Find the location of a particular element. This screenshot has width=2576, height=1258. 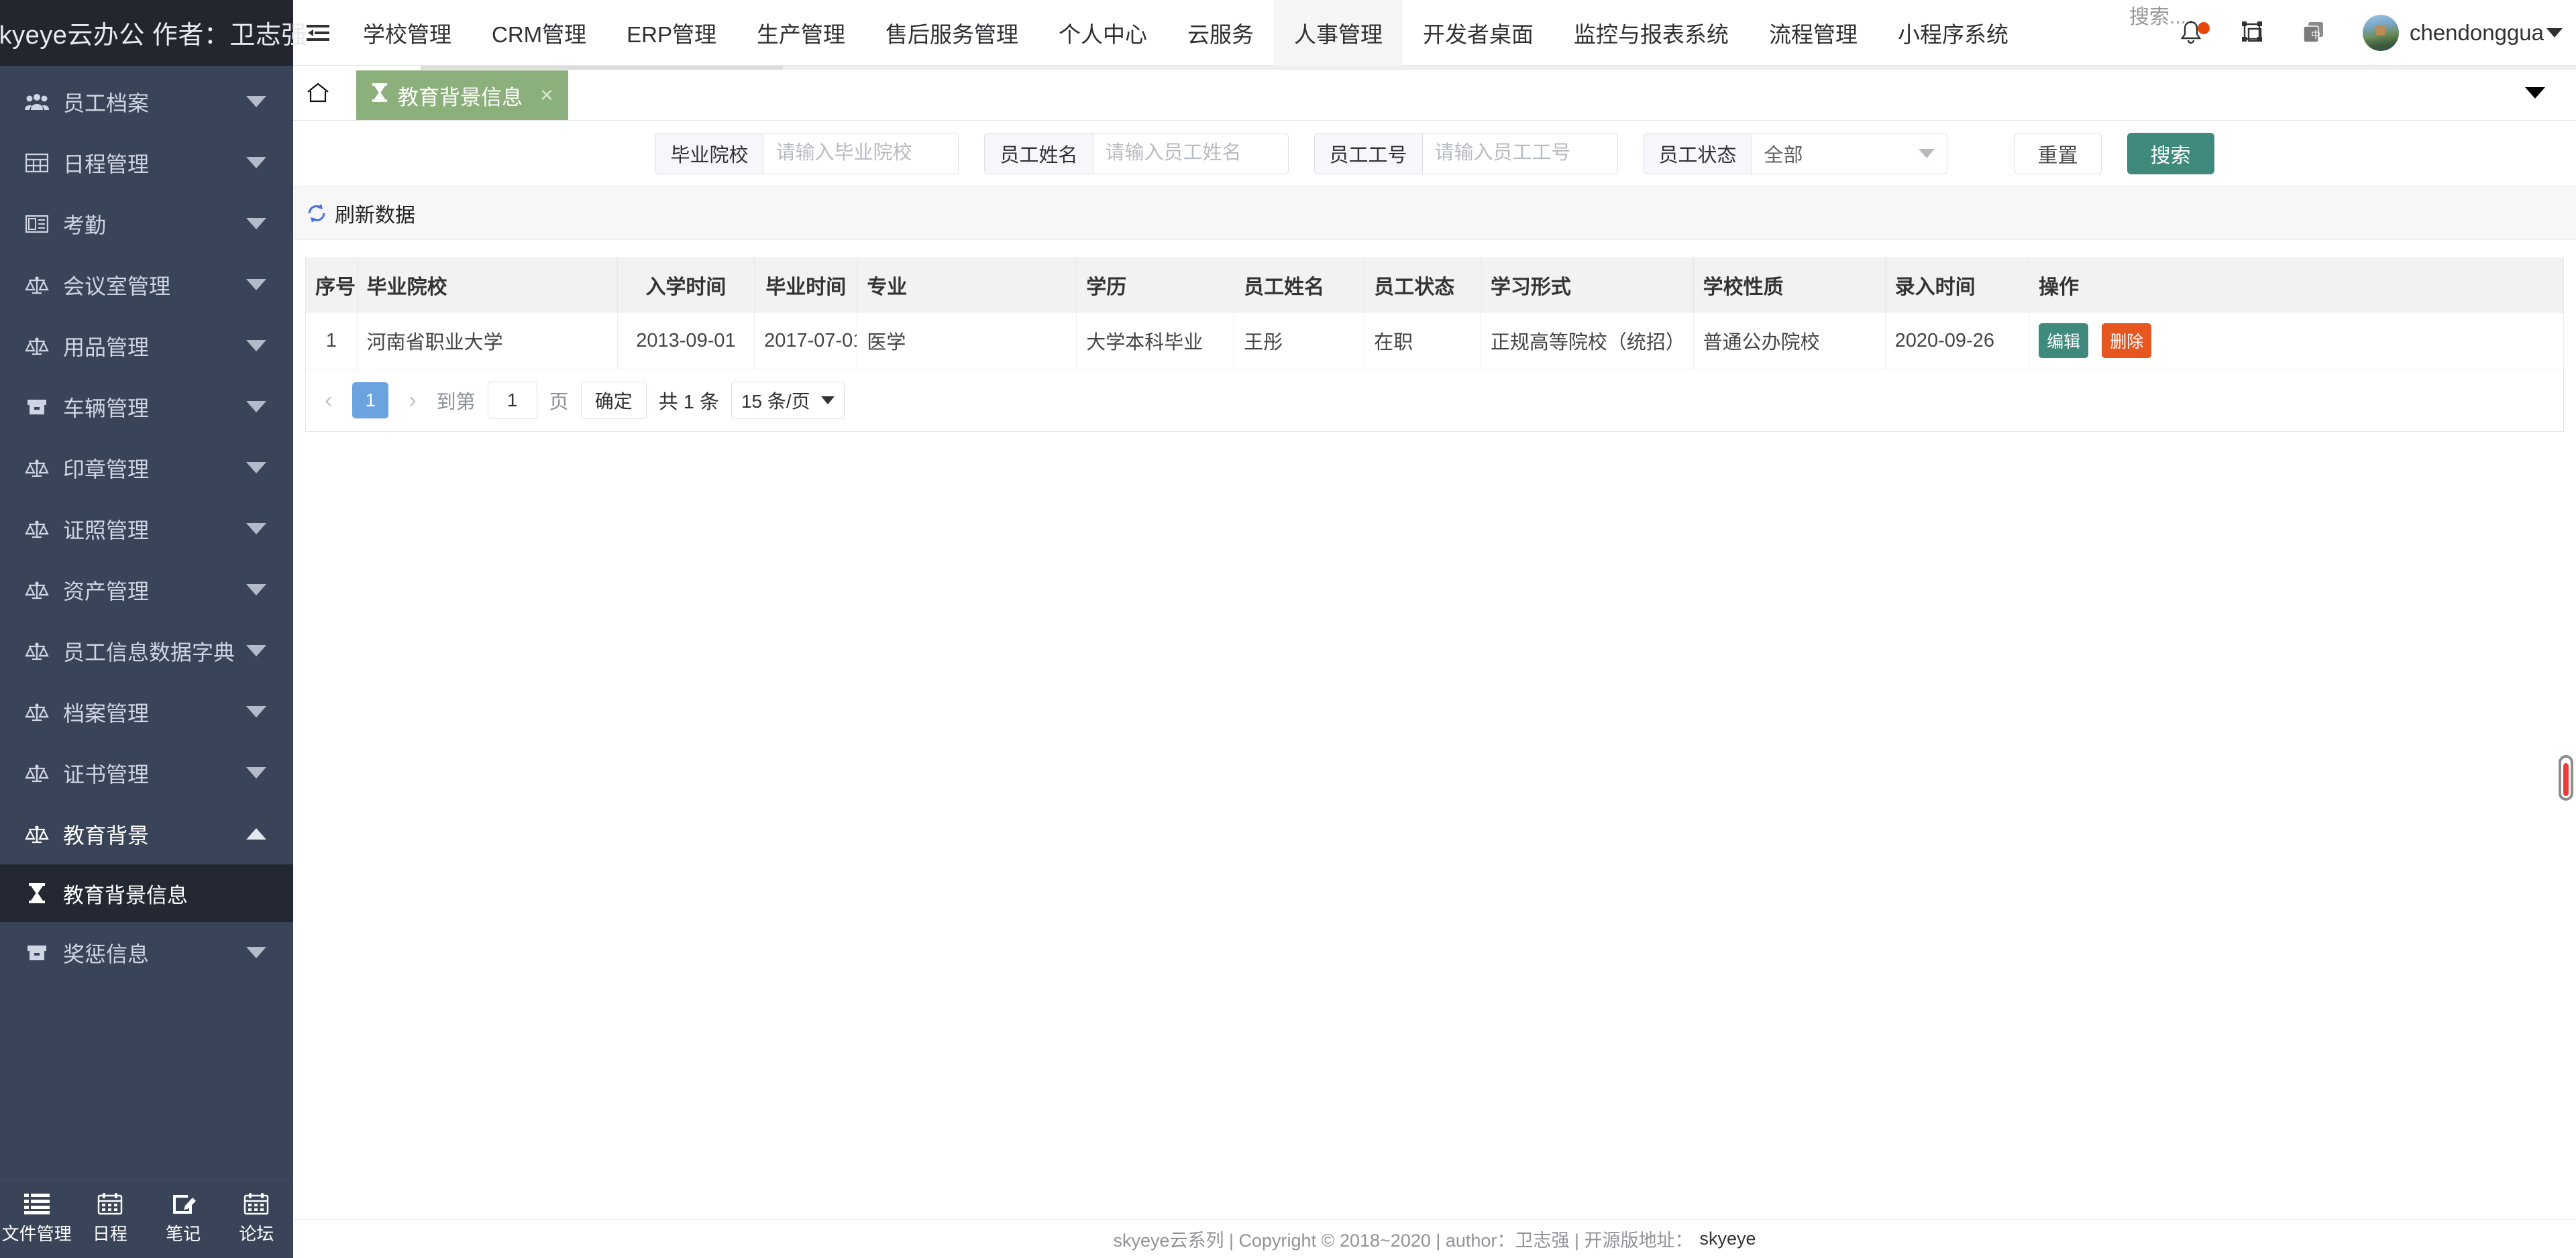

graduation-school-input is located at coordinates (861, 153).